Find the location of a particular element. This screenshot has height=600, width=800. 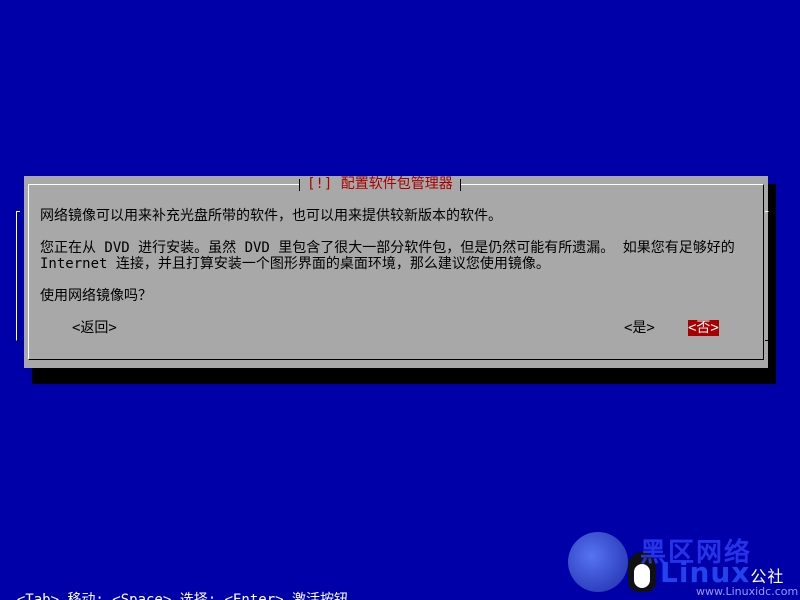

watermark-url: www.Linuxidc.com is located at coordinates (747, 591).